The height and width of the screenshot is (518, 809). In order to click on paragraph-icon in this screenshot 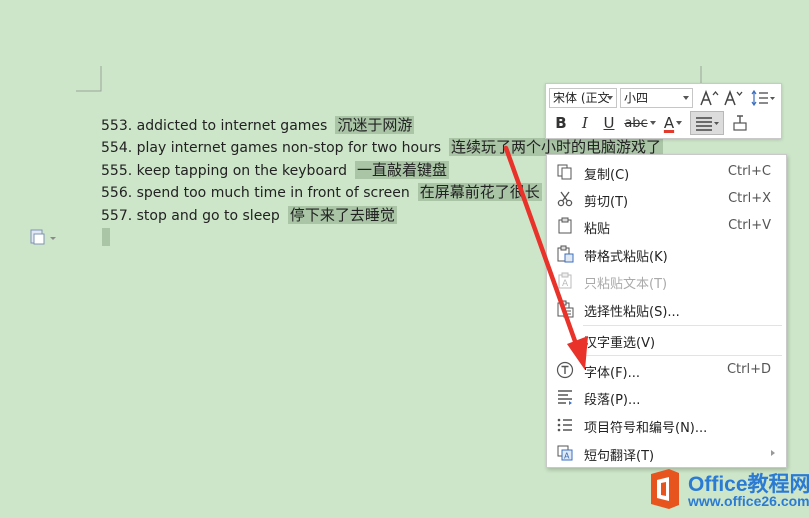, I will do `click(565, 397)`.